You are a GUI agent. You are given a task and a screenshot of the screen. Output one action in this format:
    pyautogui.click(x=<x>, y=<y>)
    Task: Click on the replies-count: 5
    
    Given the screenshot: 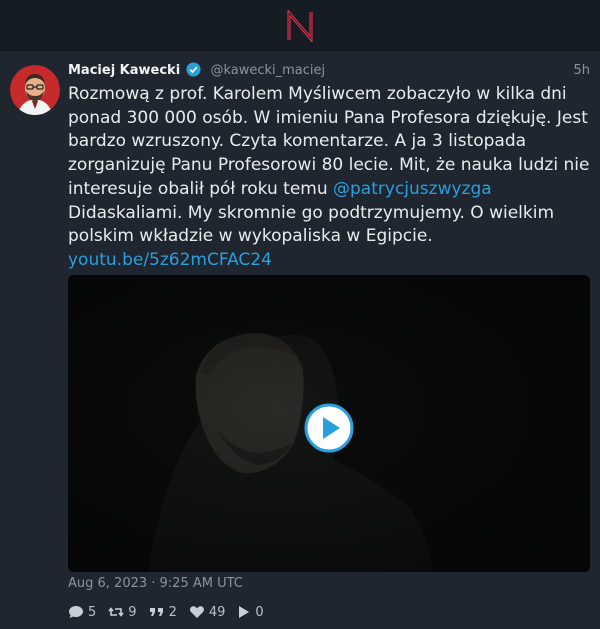 What is the action you would take?
    pyautogui.click(x=92, y=612)
    